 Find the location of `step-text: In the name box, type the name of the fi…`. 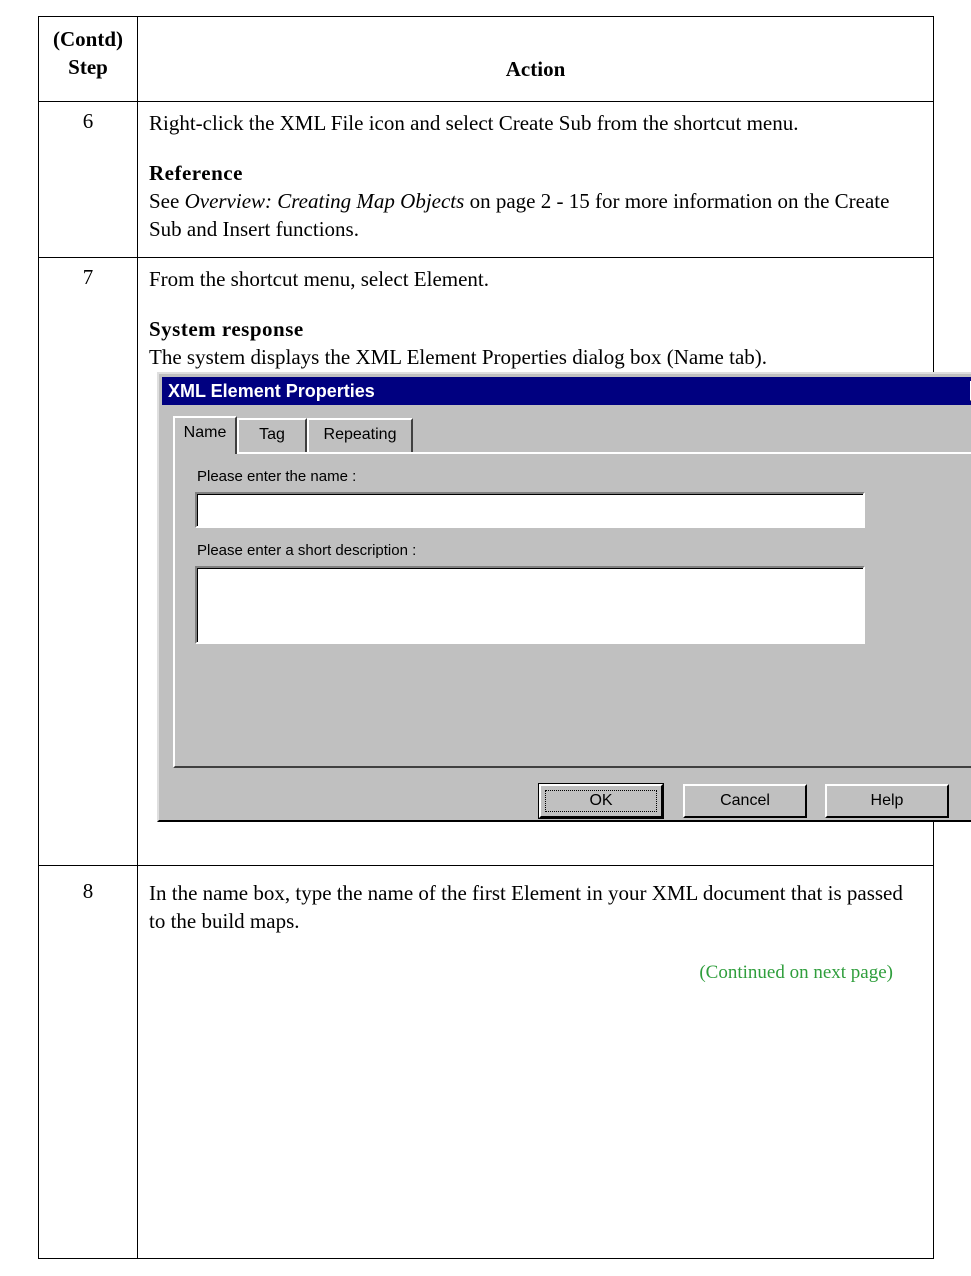

step-text: In the name box, type the name of the fi… is located at coordinates (526, 907).